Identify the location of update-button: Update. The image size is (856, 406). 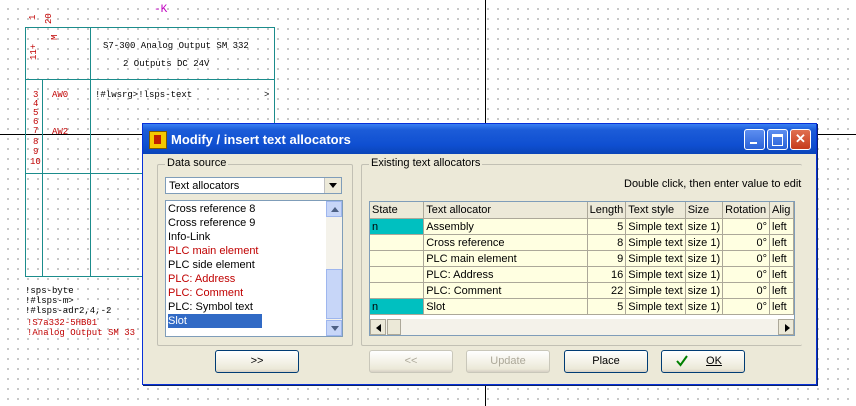
(508, 361).